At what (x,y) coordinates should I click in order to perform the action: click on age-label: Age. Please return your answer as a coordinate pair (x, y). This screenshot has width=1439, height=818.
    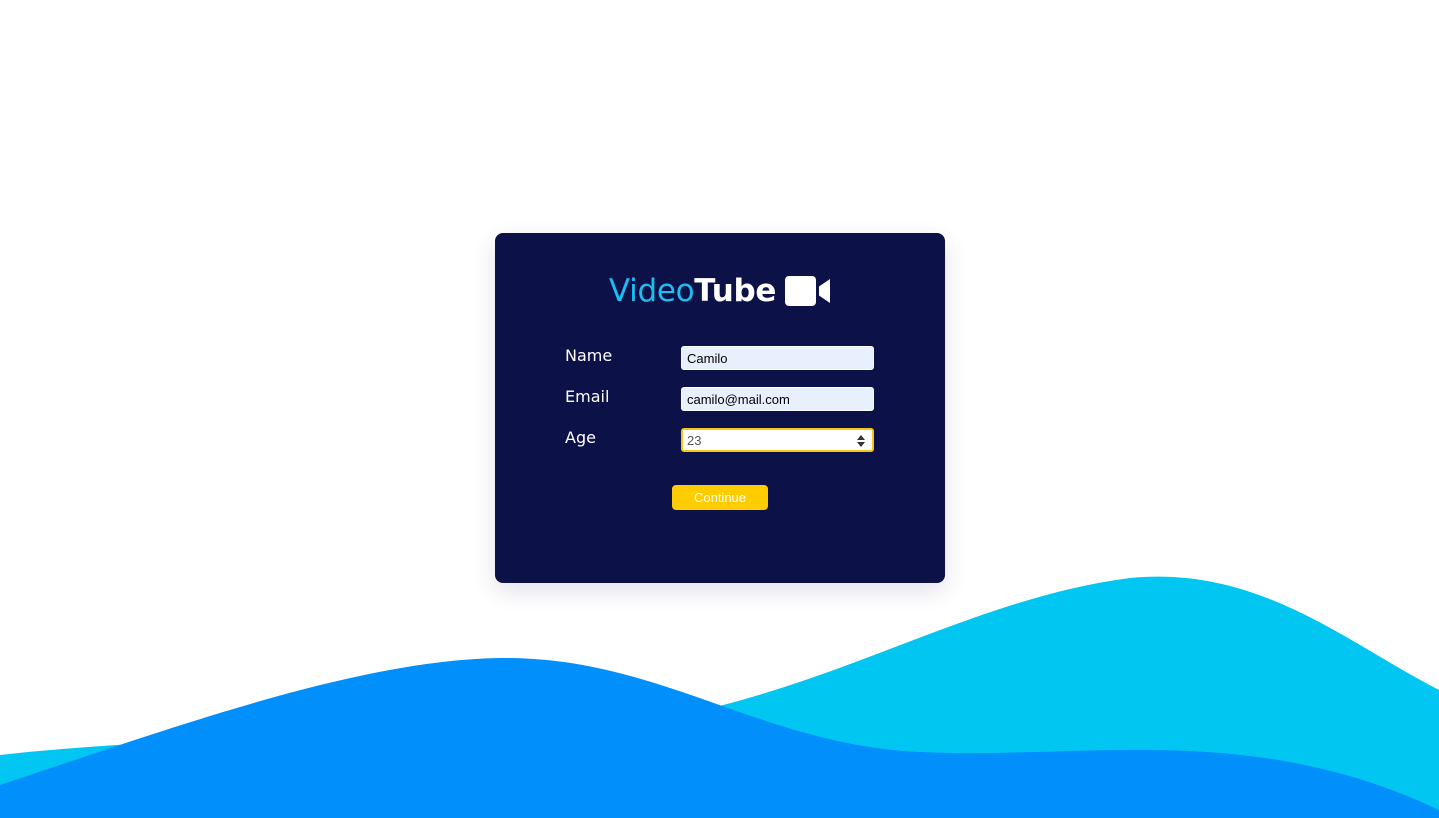
    Looking at the image, I should click on (580, 437).